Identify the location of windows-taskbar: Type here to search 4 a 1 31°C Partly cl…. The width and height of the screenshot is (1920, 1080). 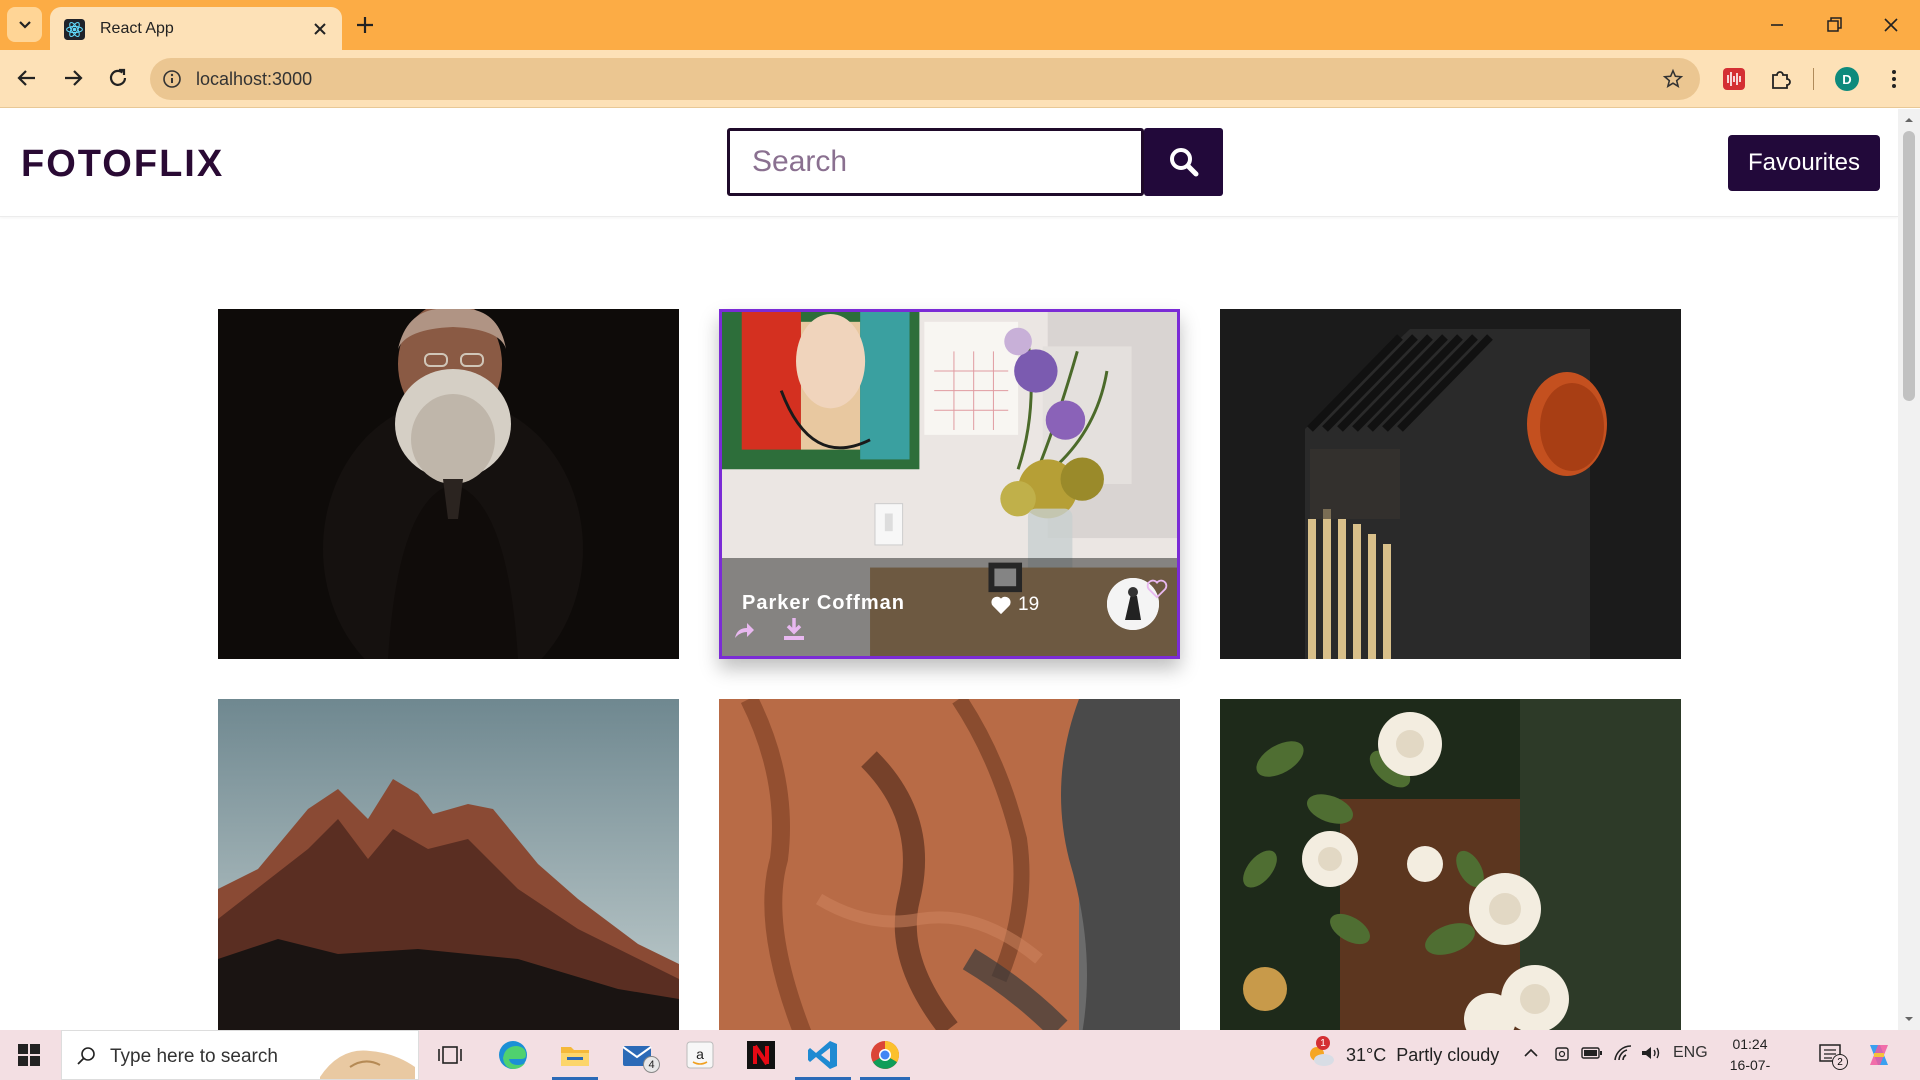
(960, 1055).